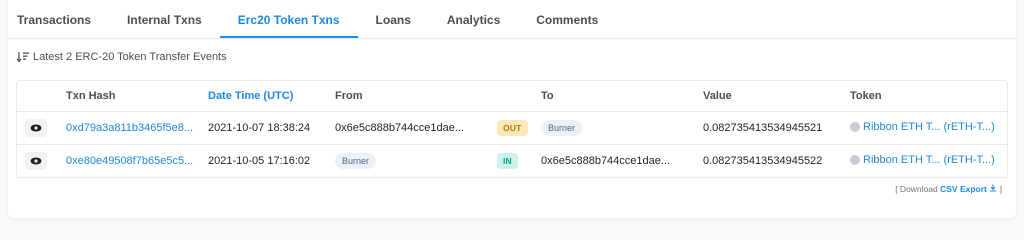 This screenshot has width=1024, height=240. I want to click on value-cell: 0.082735413534945522, so click(776, 160).